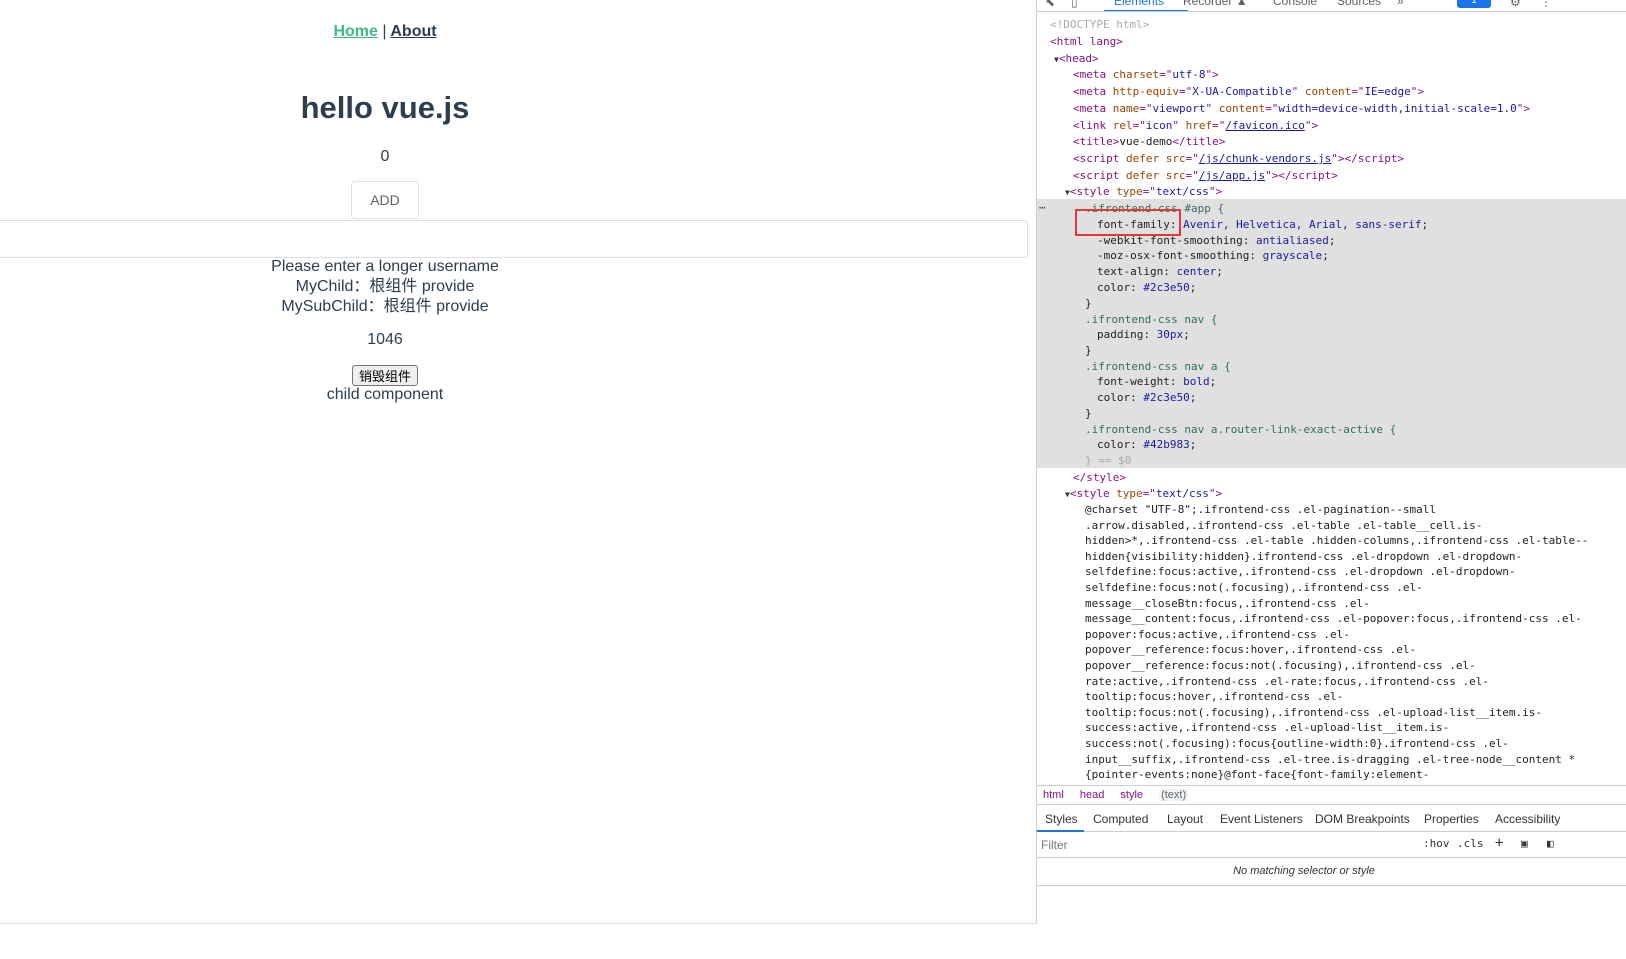  Describe the element at coordinates (1515, 4) in the screenshot. I see `gear-icon: ⚙` at that location.